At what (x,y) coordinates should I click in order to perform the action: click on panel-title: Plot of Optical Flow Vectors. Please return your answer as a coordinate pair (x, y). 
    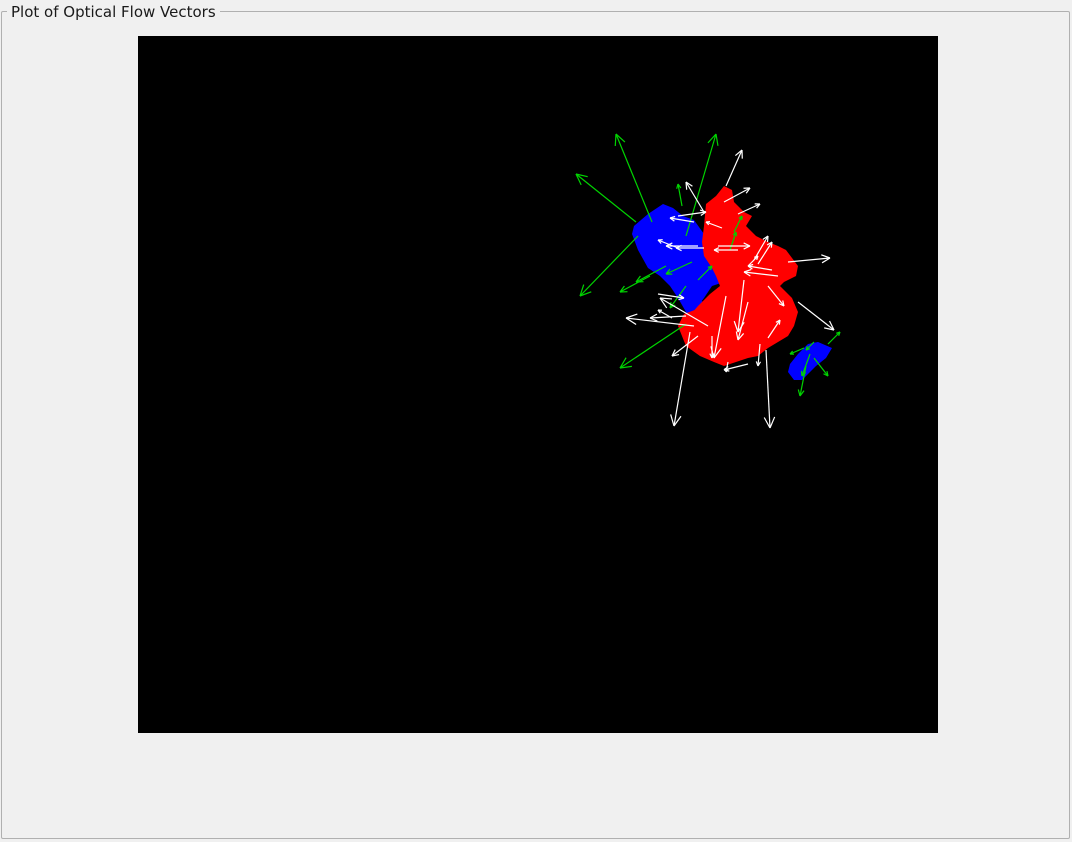
    Looking at the image, I should click on (113, 12).